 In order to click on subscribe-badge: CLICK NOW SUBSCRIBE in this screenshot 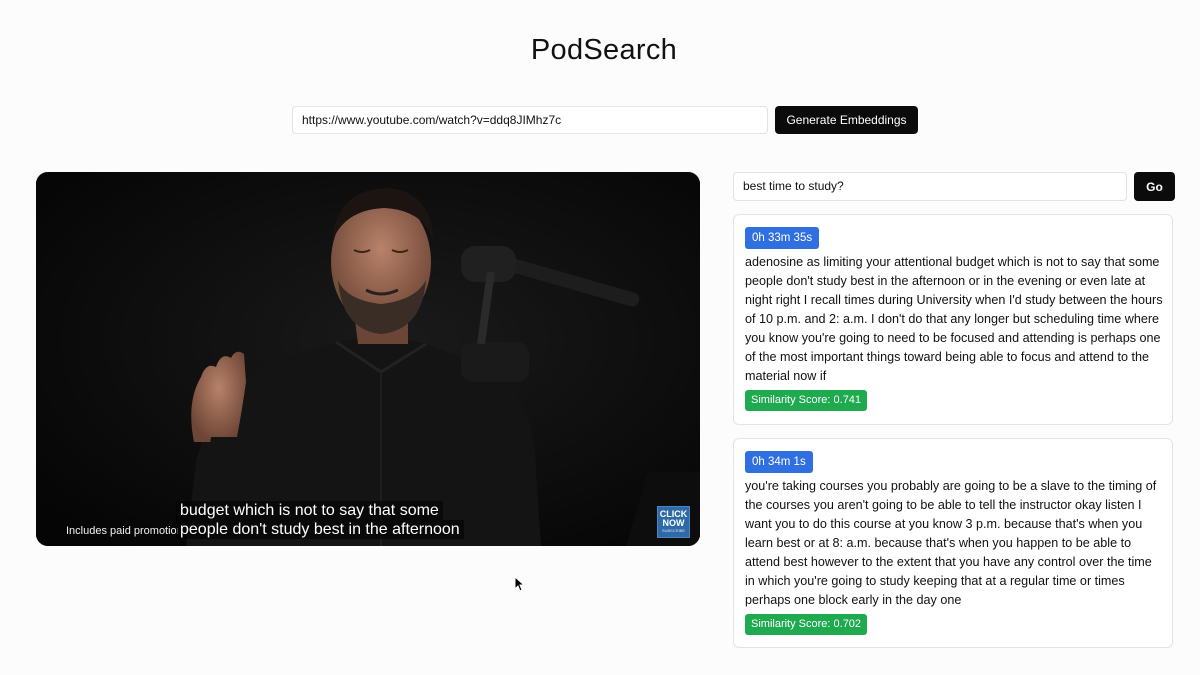, I will do `click(673, 522)`.